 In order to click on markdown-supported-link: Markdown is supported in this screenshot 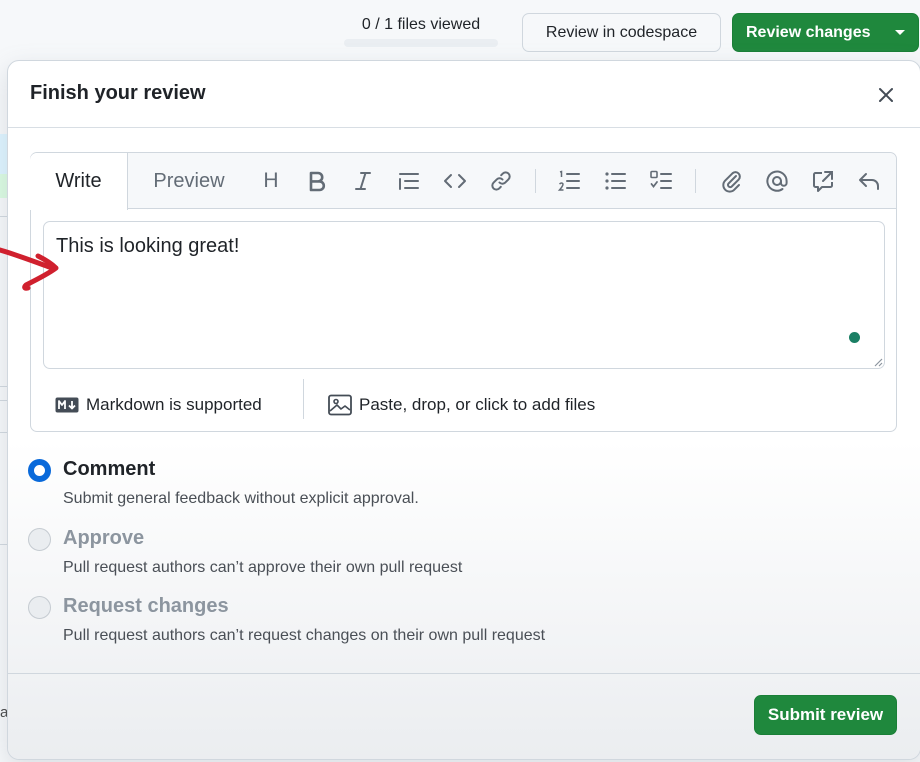, I will do `click(158, 405)`.